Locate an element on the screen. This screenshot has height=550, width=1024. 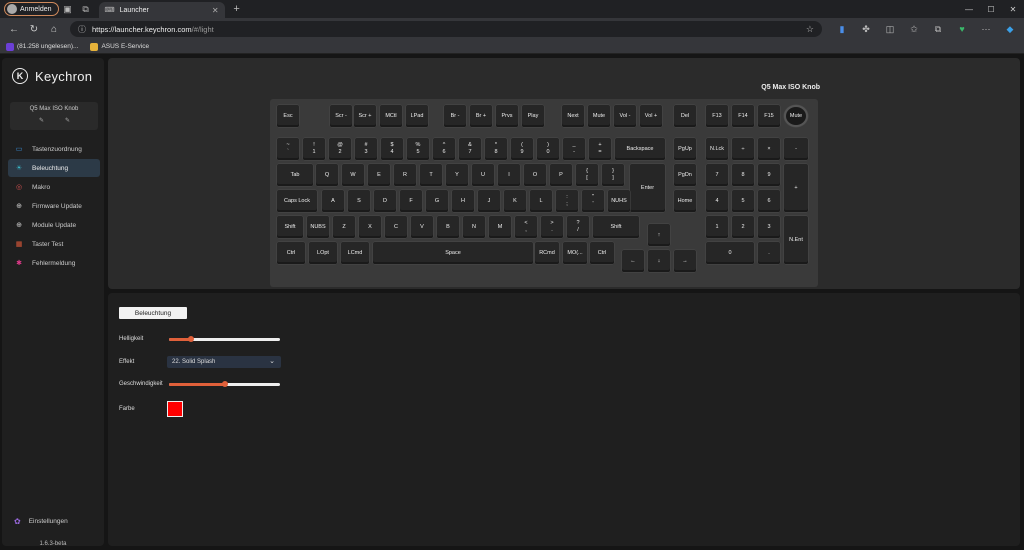
key: LPad is located at coordinates (417, 116).